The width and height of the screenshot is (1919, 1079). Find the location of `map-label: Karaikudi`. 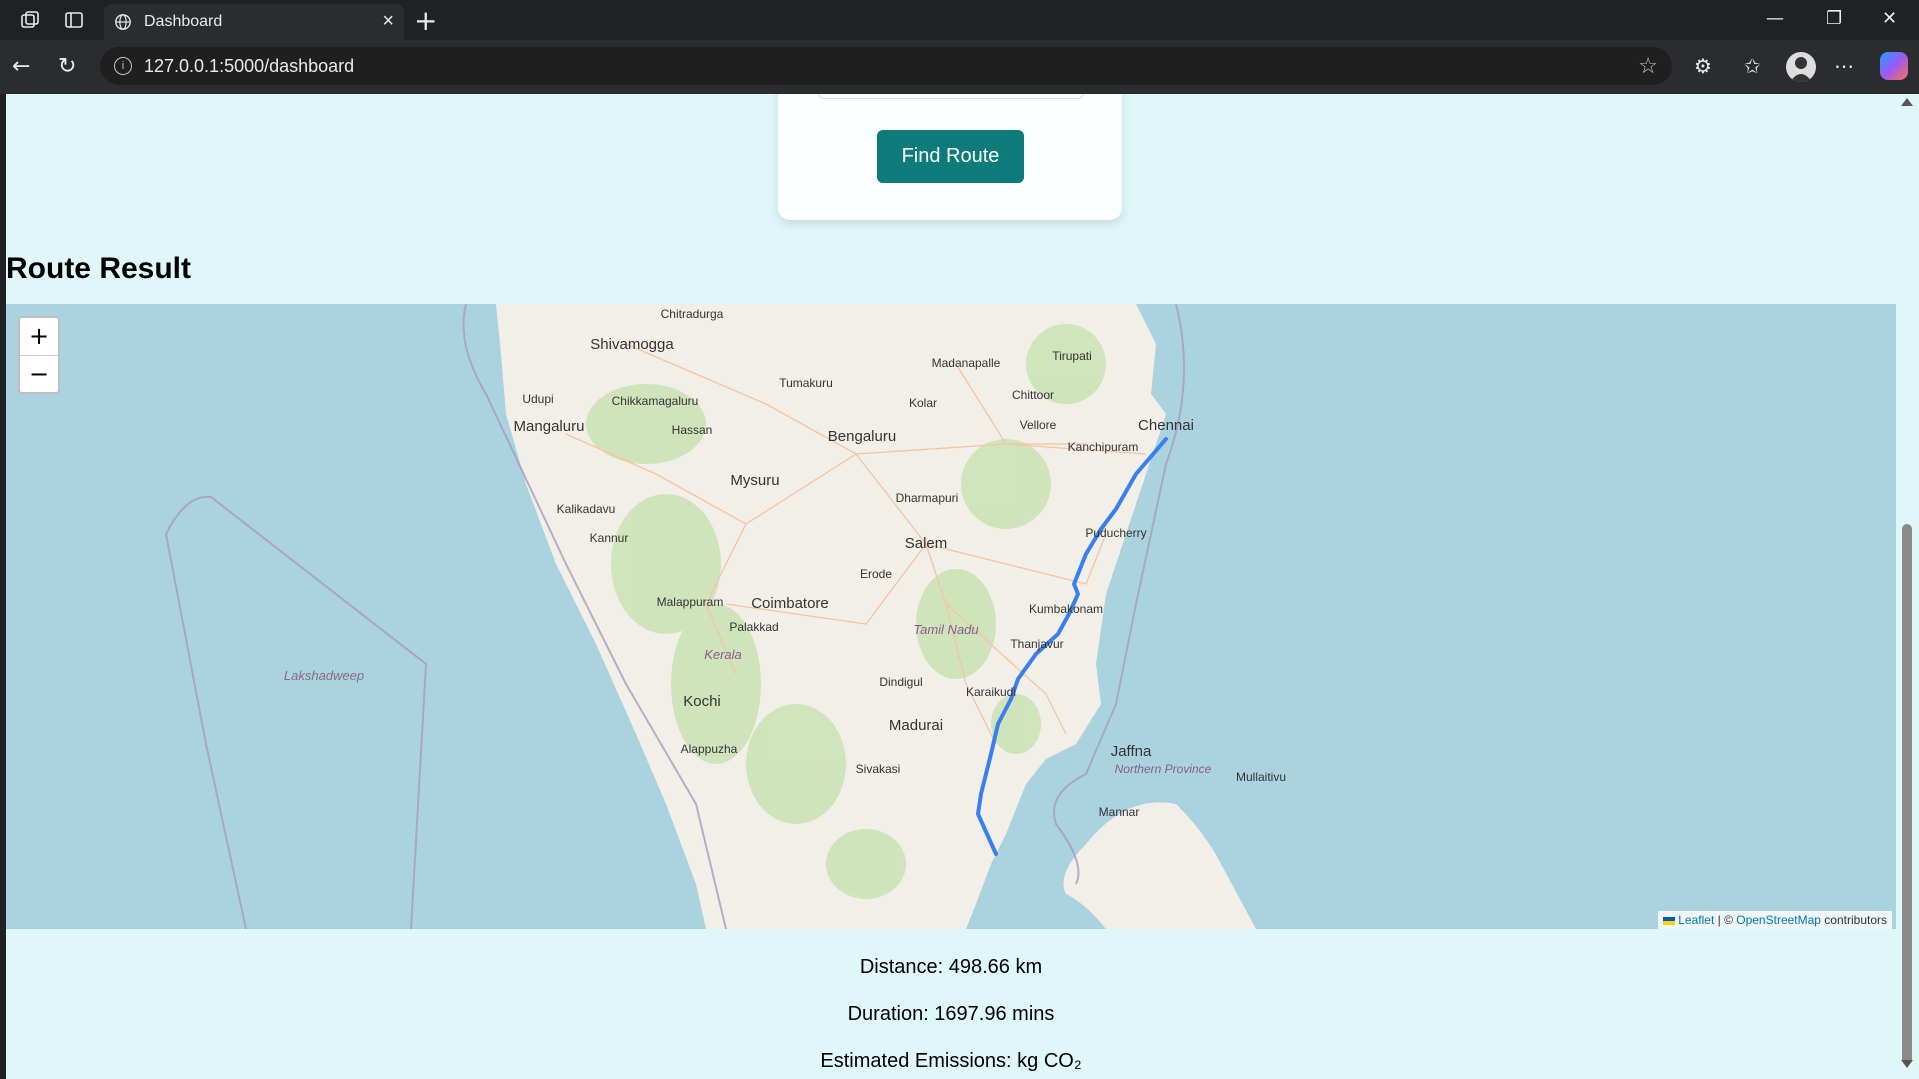

map-label: Karaikudi is located at coordinates (991, 692).